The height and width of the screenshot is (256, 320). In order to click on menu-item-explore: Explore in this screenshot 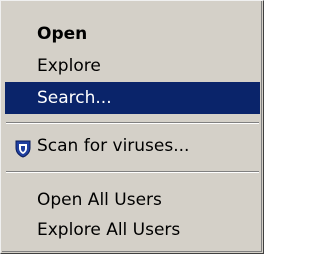, I will do `click(132, 66)`.